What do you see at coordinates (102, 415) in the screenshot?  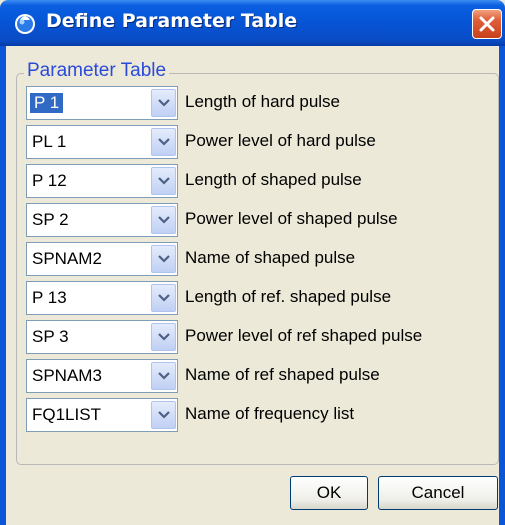 I see `parameter-combo: FQ1LIST` at bounding box center [102, 415].